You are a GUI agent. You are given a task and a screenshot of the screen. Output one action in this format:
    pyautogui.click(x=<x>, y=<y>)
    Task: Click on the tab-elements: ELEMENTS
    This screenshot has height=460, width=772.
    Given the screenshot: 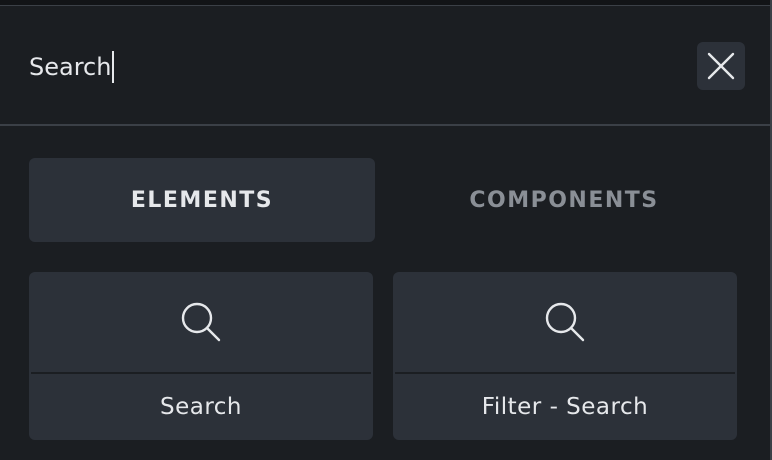 What is the action you would take?
    pyautogui.click(x=202, y=200)
    